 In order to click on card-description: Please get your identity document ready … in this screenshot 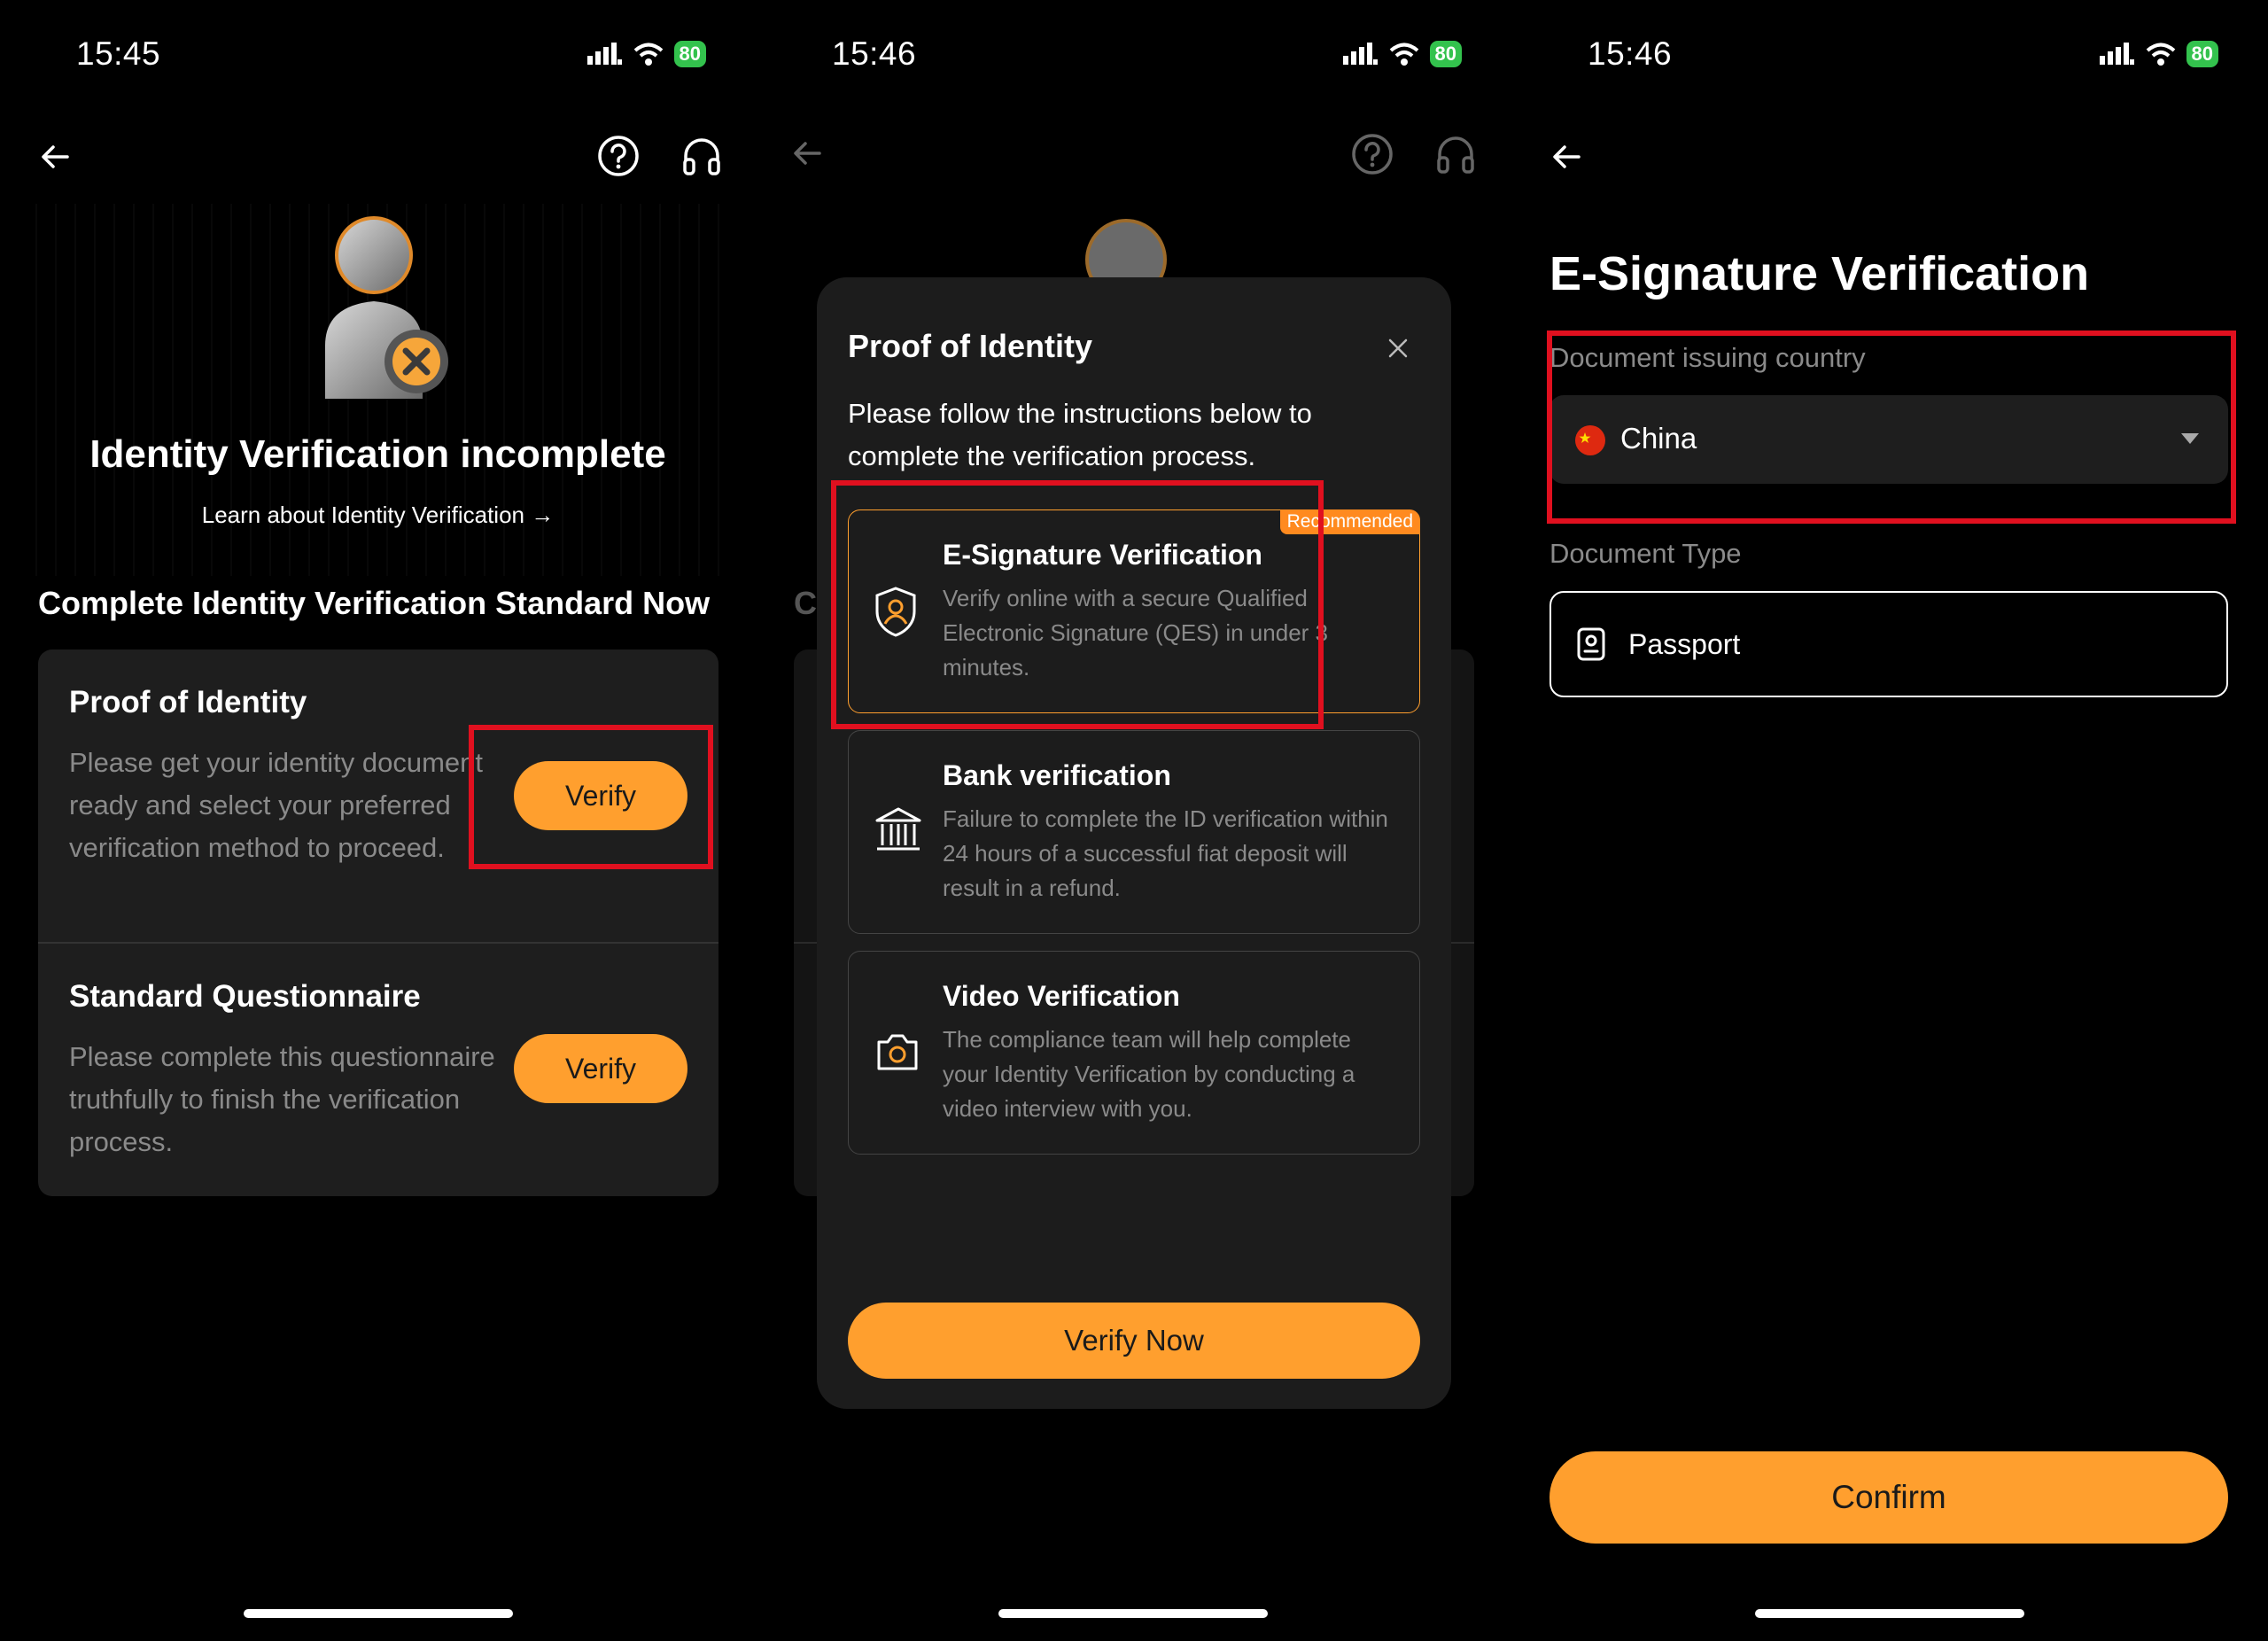, I will do `click(276, 805)`.